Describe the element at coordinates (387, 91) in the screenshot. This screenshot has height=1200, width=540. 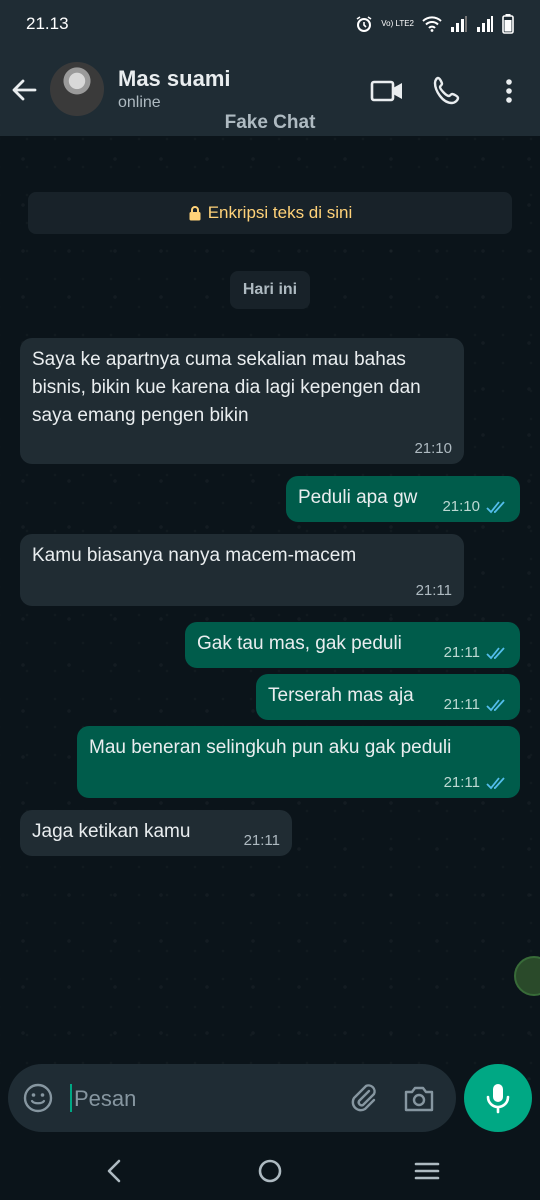
I see `video-call-icon` at that location.